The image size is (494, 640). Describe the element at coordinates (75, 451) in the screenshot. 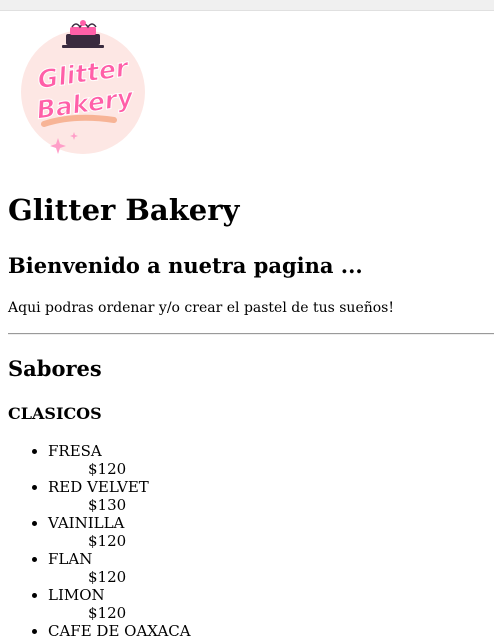

I see `flavor-name: FRESA` at that location.